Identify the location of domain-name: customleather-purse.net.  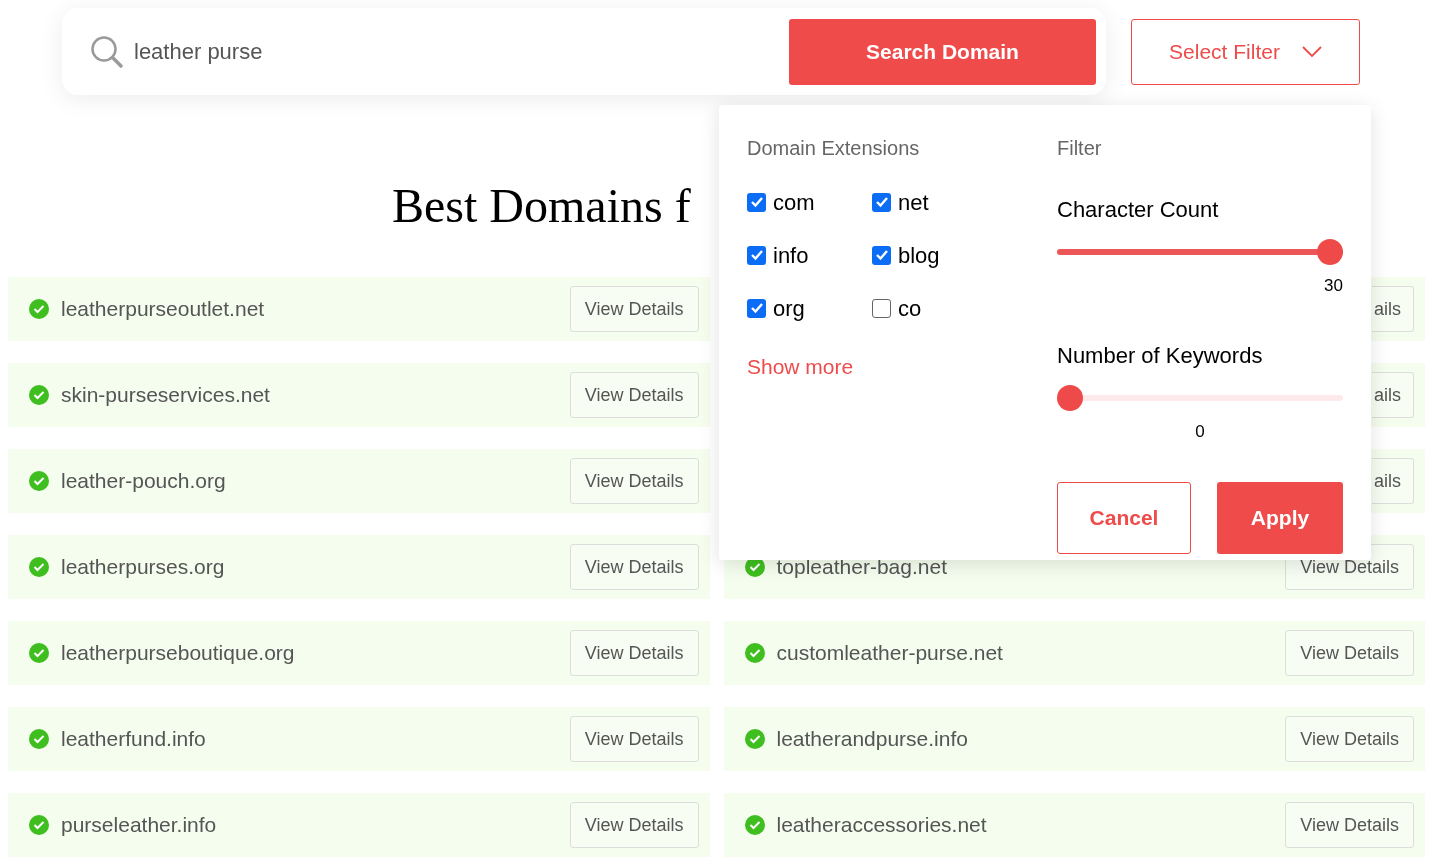
(889, 653).